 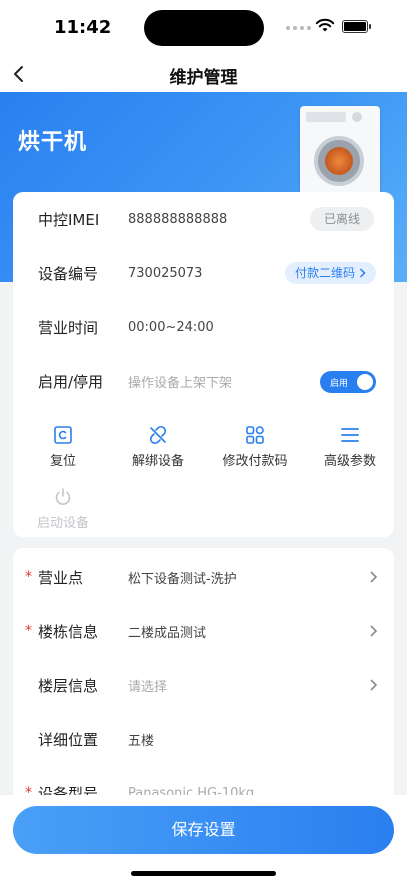 I want to click on building-row: * 楼栋信息 二楼成品测试, so click(x=203, y=631).